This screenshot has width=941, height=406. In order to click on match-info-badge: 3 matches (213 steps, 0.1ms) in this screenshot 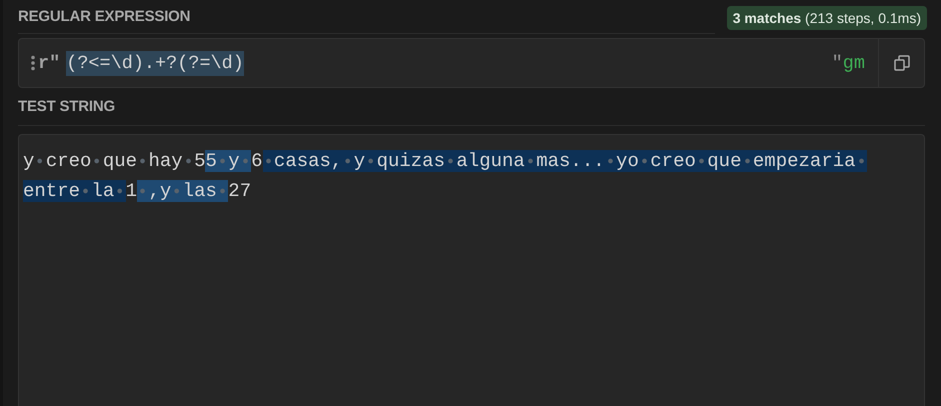, I will do `click(826, 18)`.